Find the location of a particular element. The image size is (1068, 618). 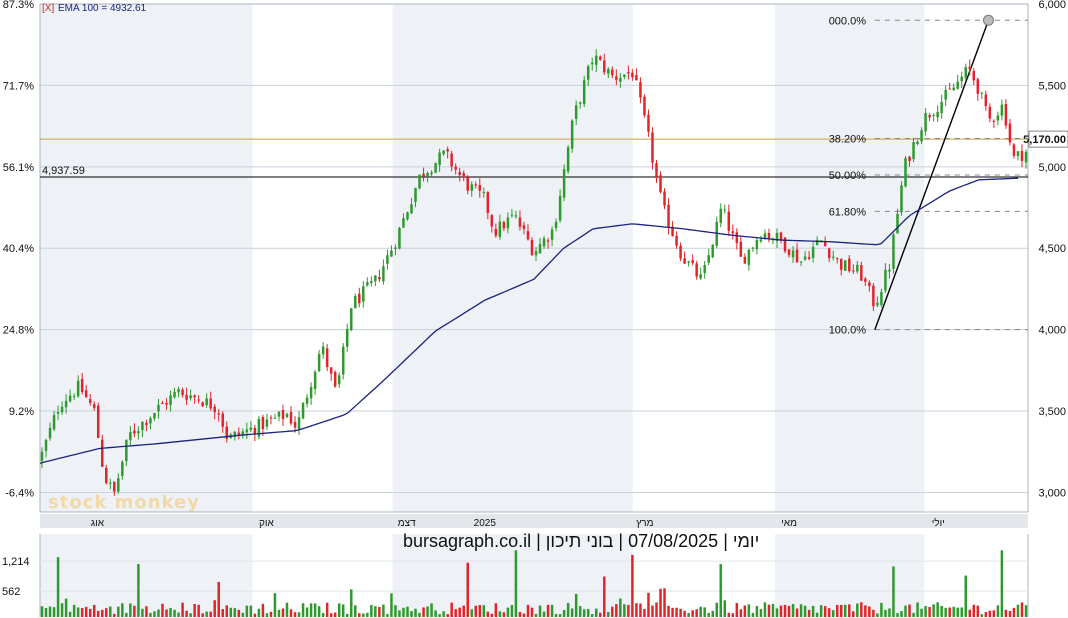

last-price-label: 5,170.00 is located at coordinates (1044, 140).